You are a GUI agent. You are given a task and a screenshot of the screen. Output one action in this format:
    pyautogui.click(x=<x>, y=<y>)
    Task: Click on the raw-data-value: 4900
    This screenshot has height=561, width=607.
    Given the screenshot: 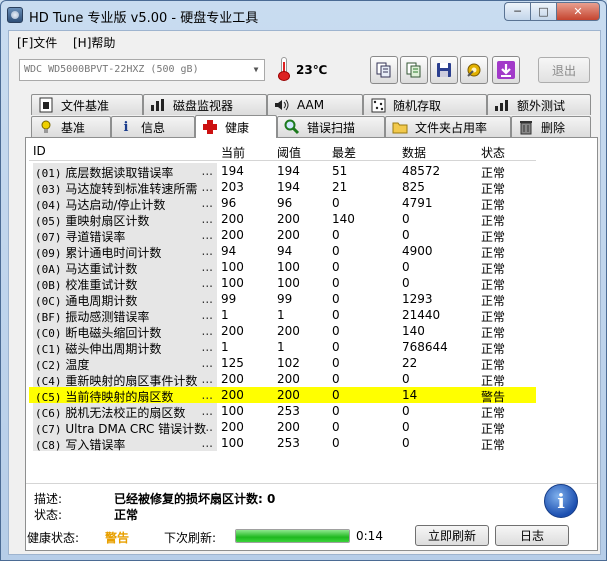 What is the action you would take?
    pyautogui.click(x=417, y=251)
    